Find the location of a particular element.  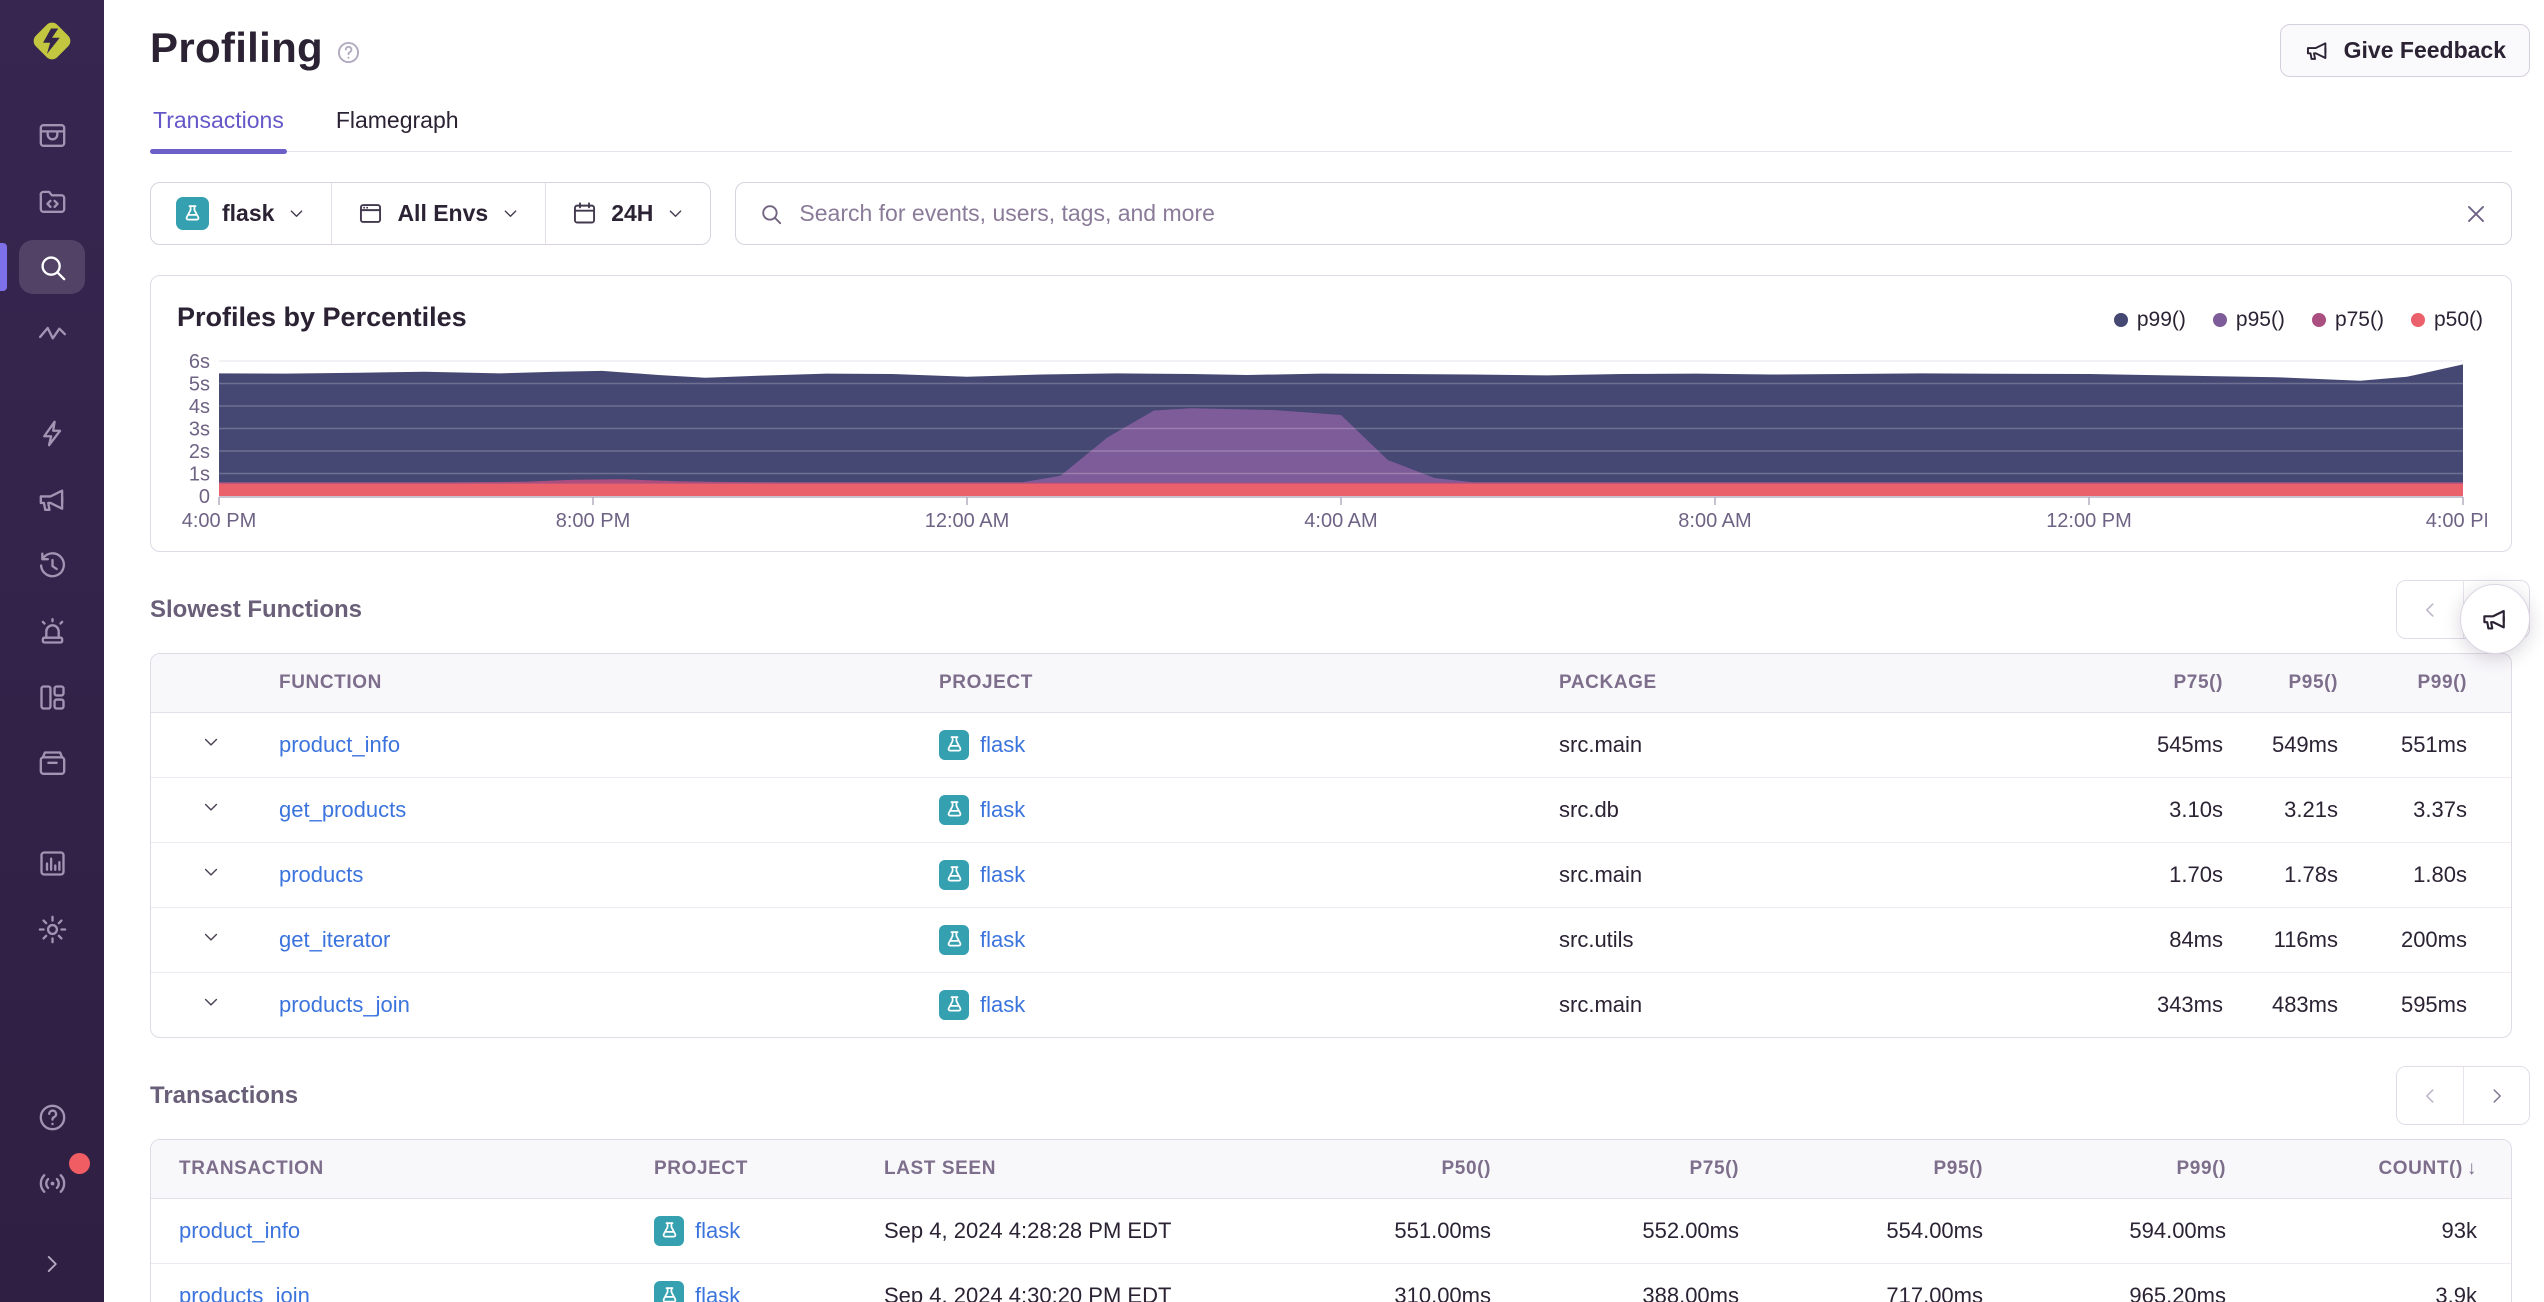

svg-text: 0 is located at coordinates (204, 497).